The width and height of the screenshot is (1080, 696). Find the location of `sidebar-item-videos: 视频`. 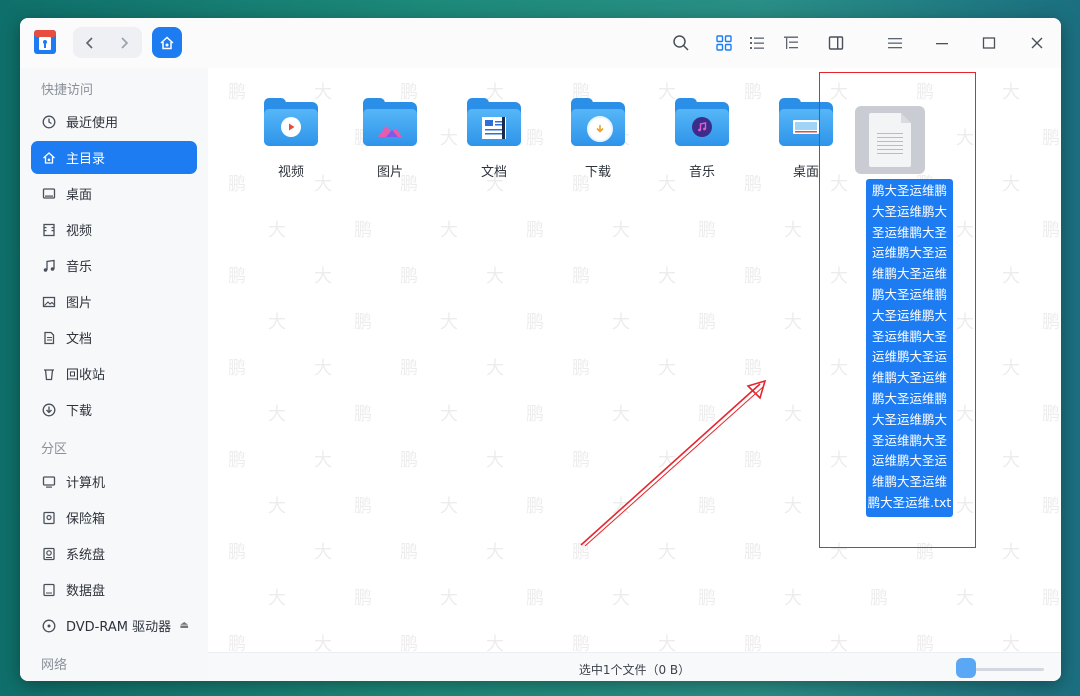

sidebar-item-videos: 视频 is located at coordinates (114, 229).